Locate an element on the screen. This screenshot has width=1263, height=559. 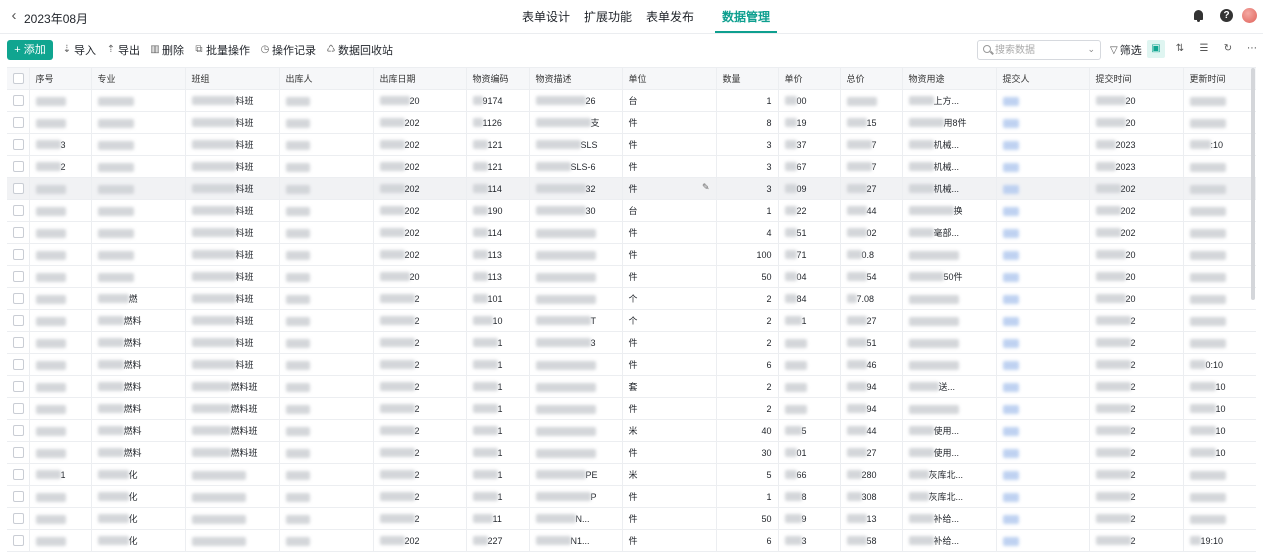
help-icon: ? is located at coordinates (1226, 15).